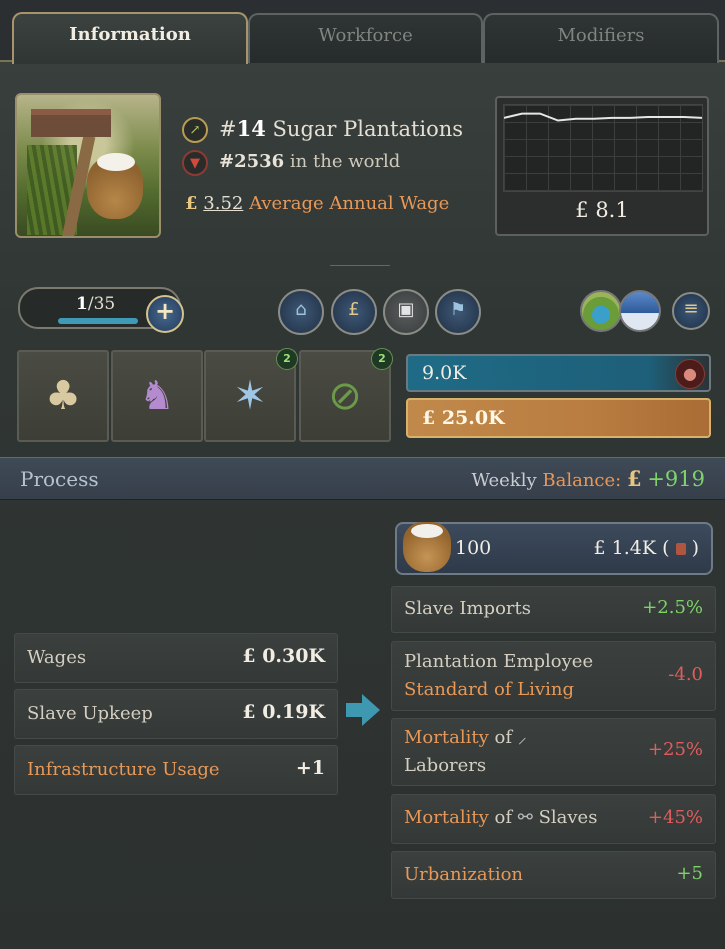 The height and width of the screenshot is (949, 725). I want to click on weekly-balance: Weekly Balance: £ +919, so click(588, 478).